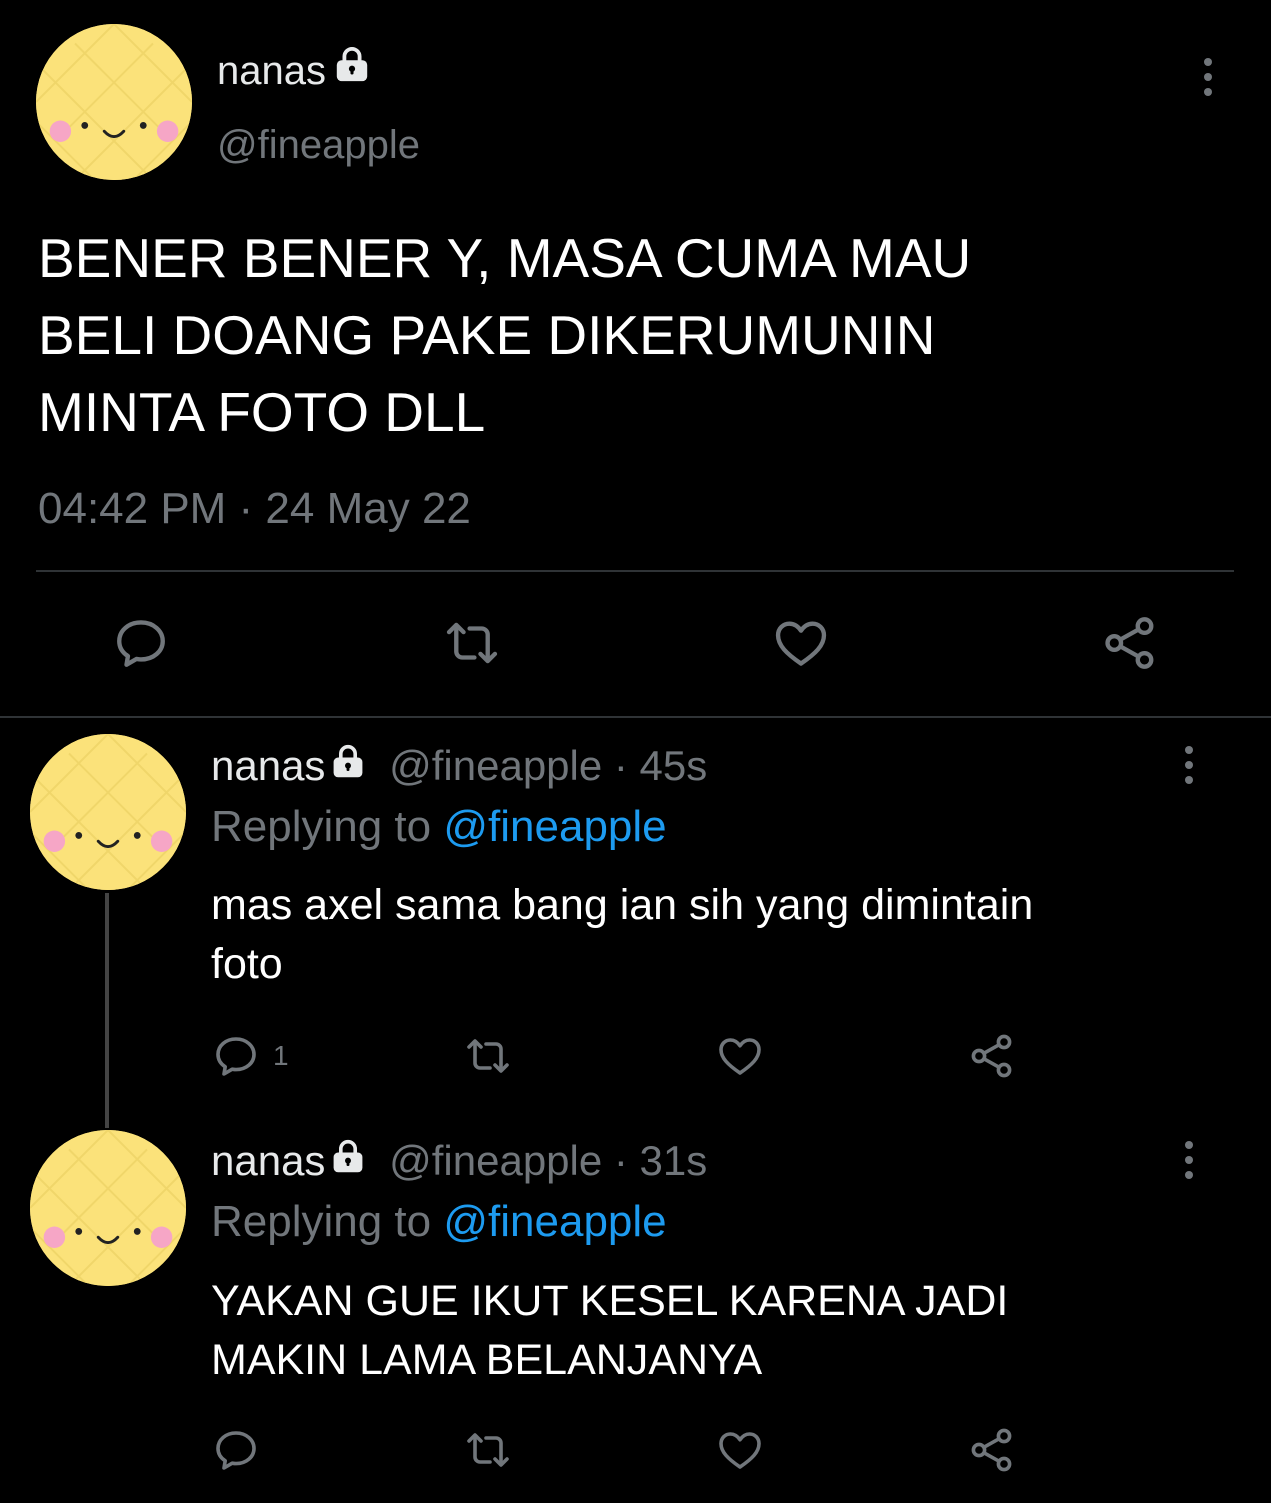  Describe the element at coordinates (247, 964) in the screenshot. I see `reply-text-line: foto` at that location.